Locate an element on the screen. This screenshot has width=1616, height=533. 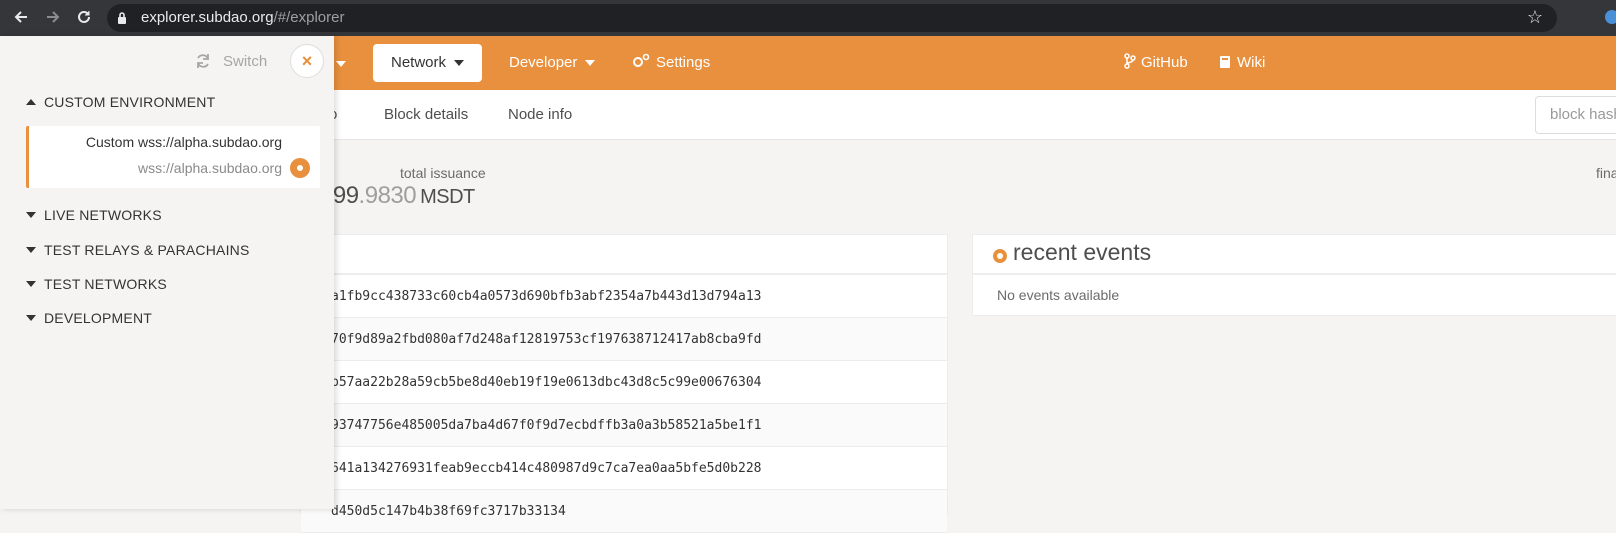
bookmark-star-icon: ☆ is located at coordinates (1535, 17).